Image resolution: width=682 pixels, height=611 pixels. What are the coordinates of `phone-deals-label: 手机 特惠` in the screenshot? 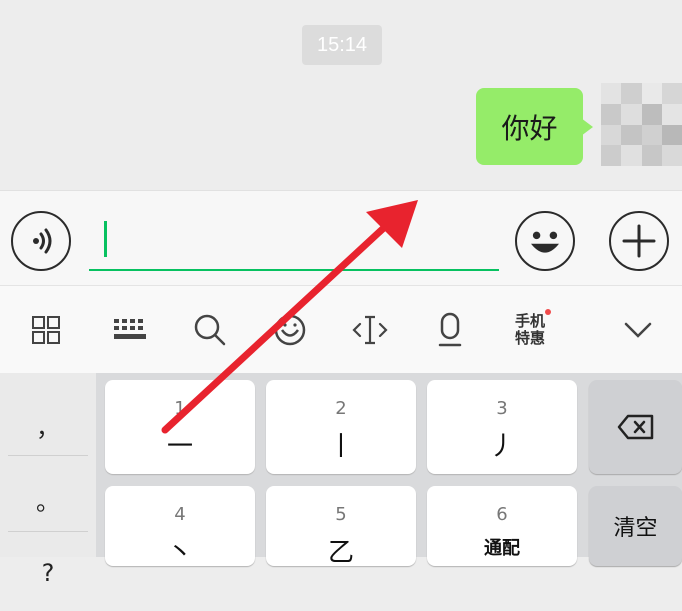 It's located at (532, 328).